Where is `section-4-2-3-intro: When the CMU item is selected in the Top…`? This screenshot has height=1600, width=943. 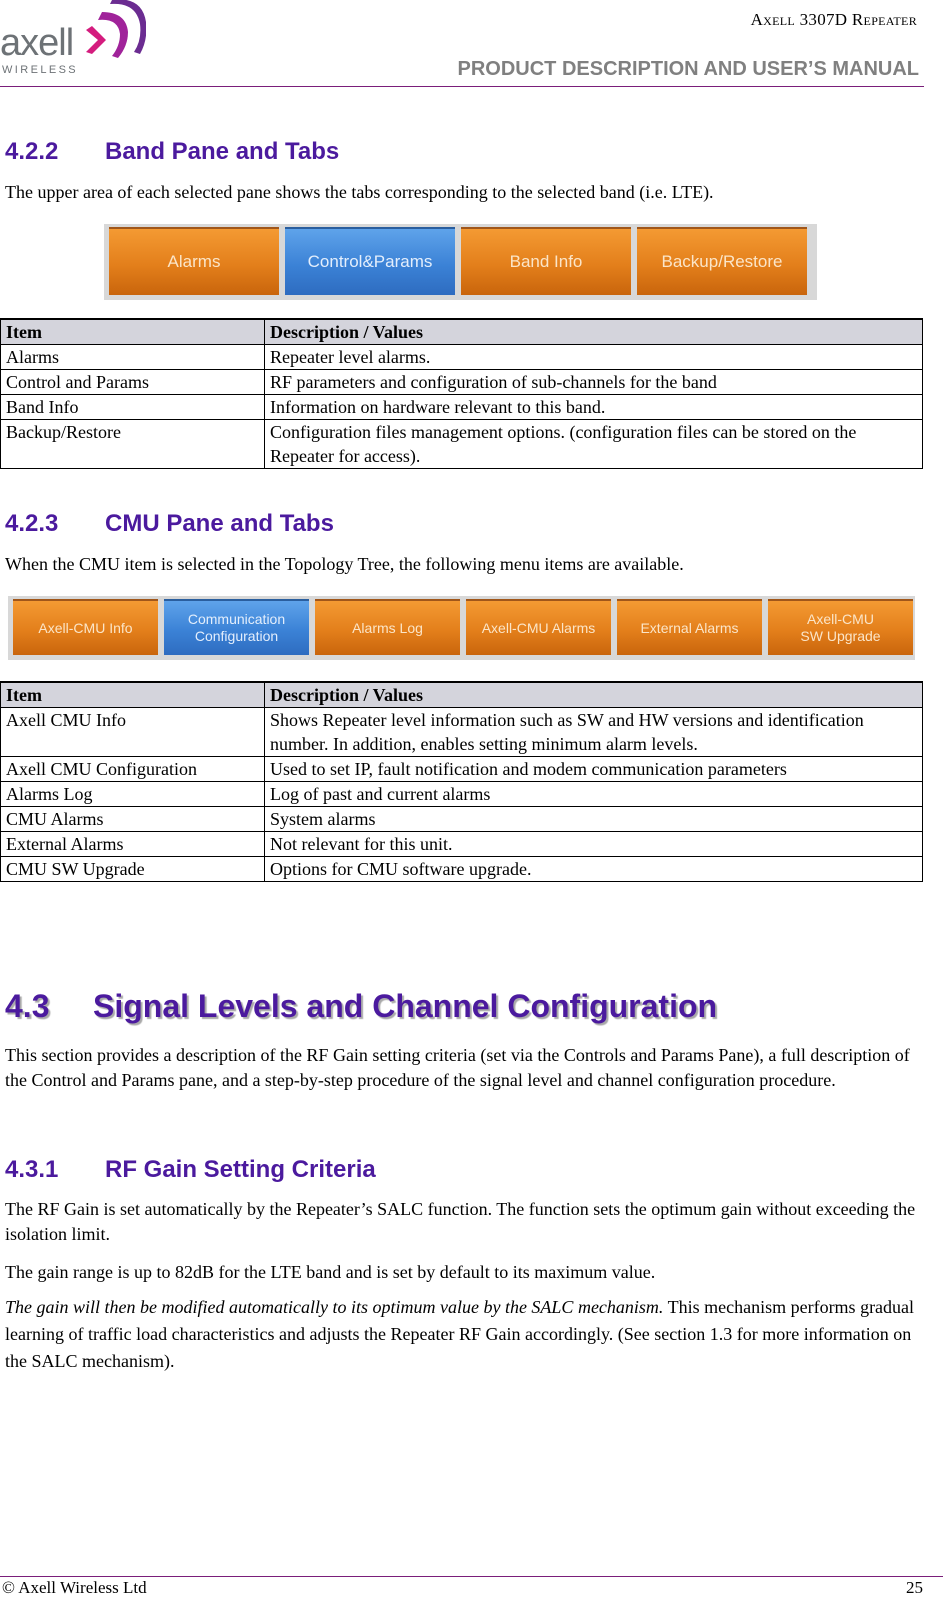
section-4-2-3-intro: When the CMU item is selected in the Top… is located at coordinates (344, 564).